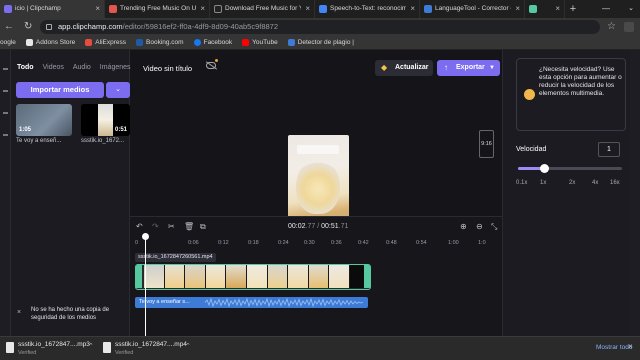 This screenshot has width=640, height=360. What do you see at coordinates (145, 236) in the screenshot?
I see `playhead-handle` at bounding box center [145, 236].